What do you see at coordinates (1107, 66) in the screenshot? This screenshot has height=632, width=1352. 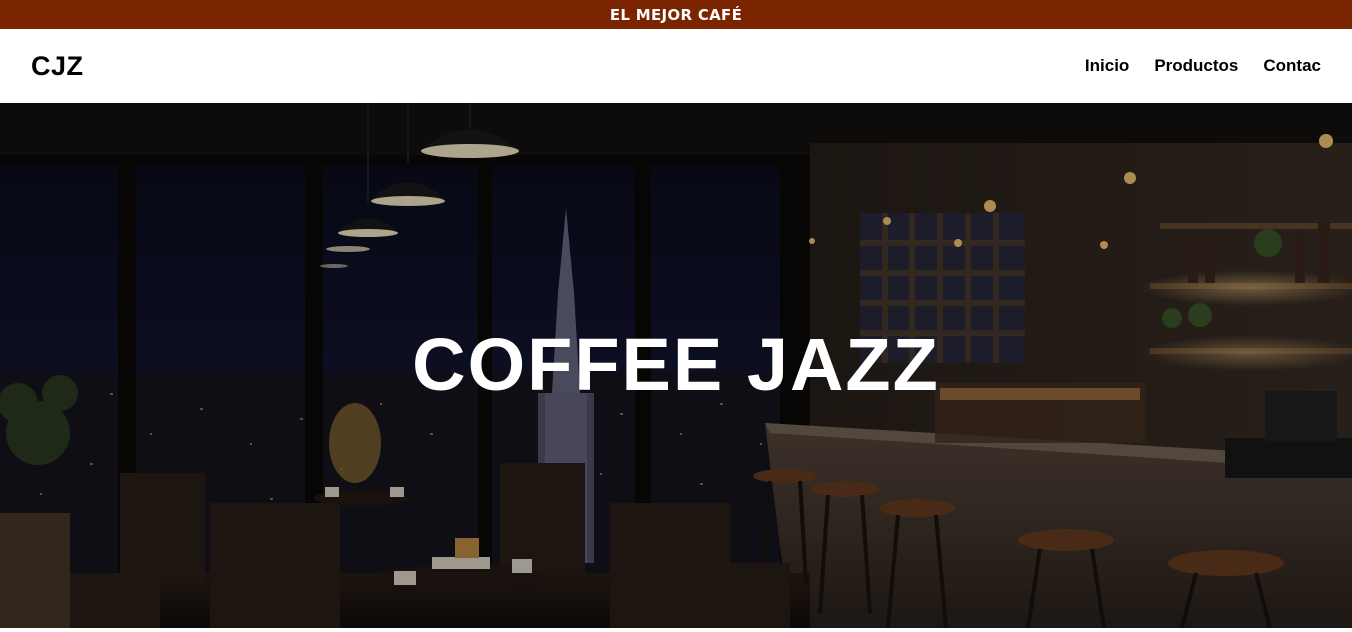 I see `nav-link-inicio: Inicio` at bounding box center [1107, 66].